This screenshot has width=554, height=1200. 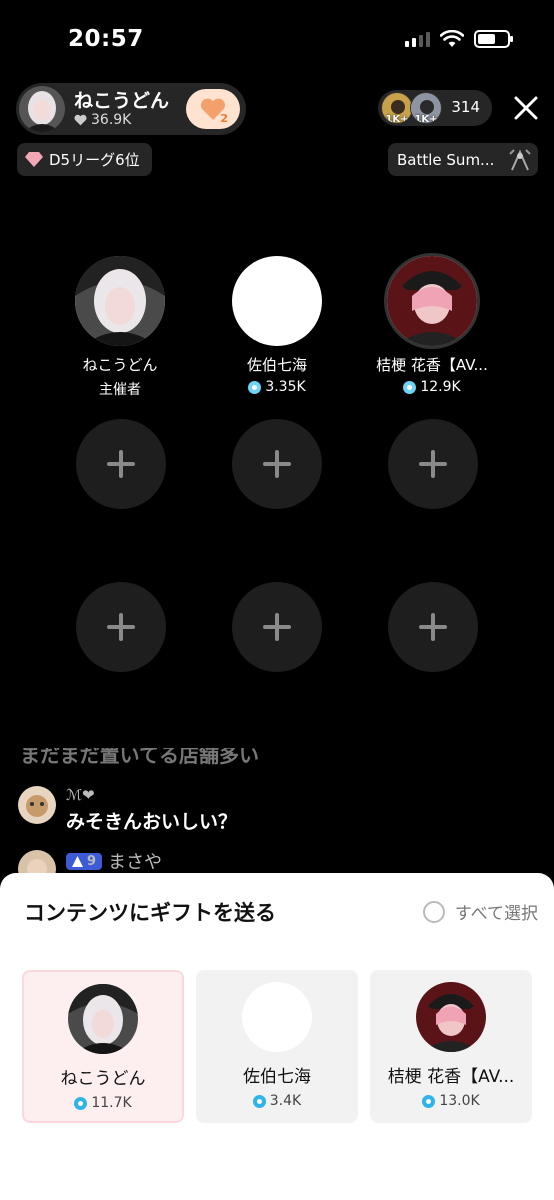 I want to click on select-all-toggle: すべて選択, so click(x=480, y=911).